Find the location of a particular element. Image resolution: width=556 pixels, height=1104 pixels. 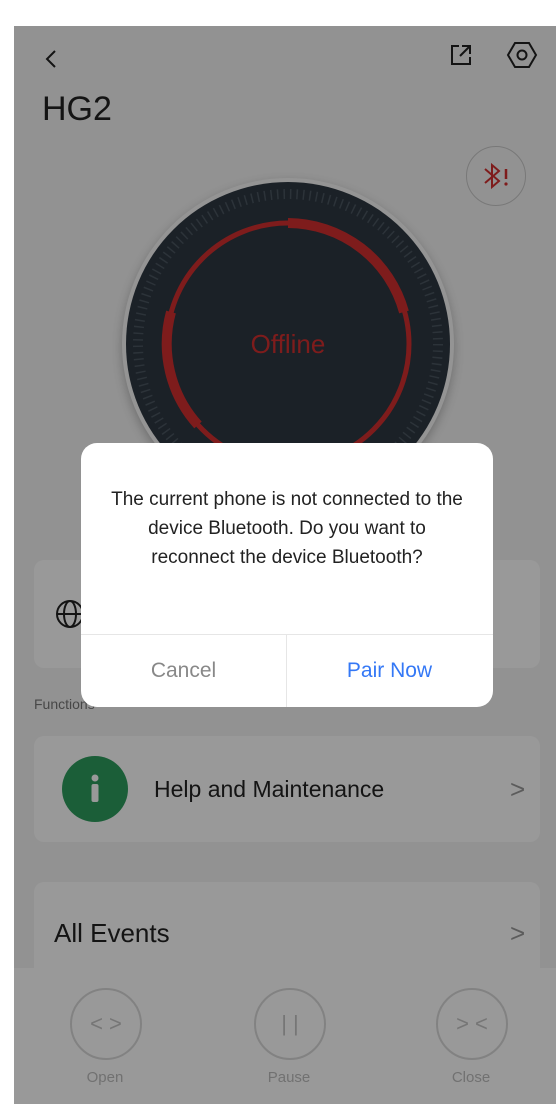

cancel-button: Cancel is located at coordinates (183, 671).